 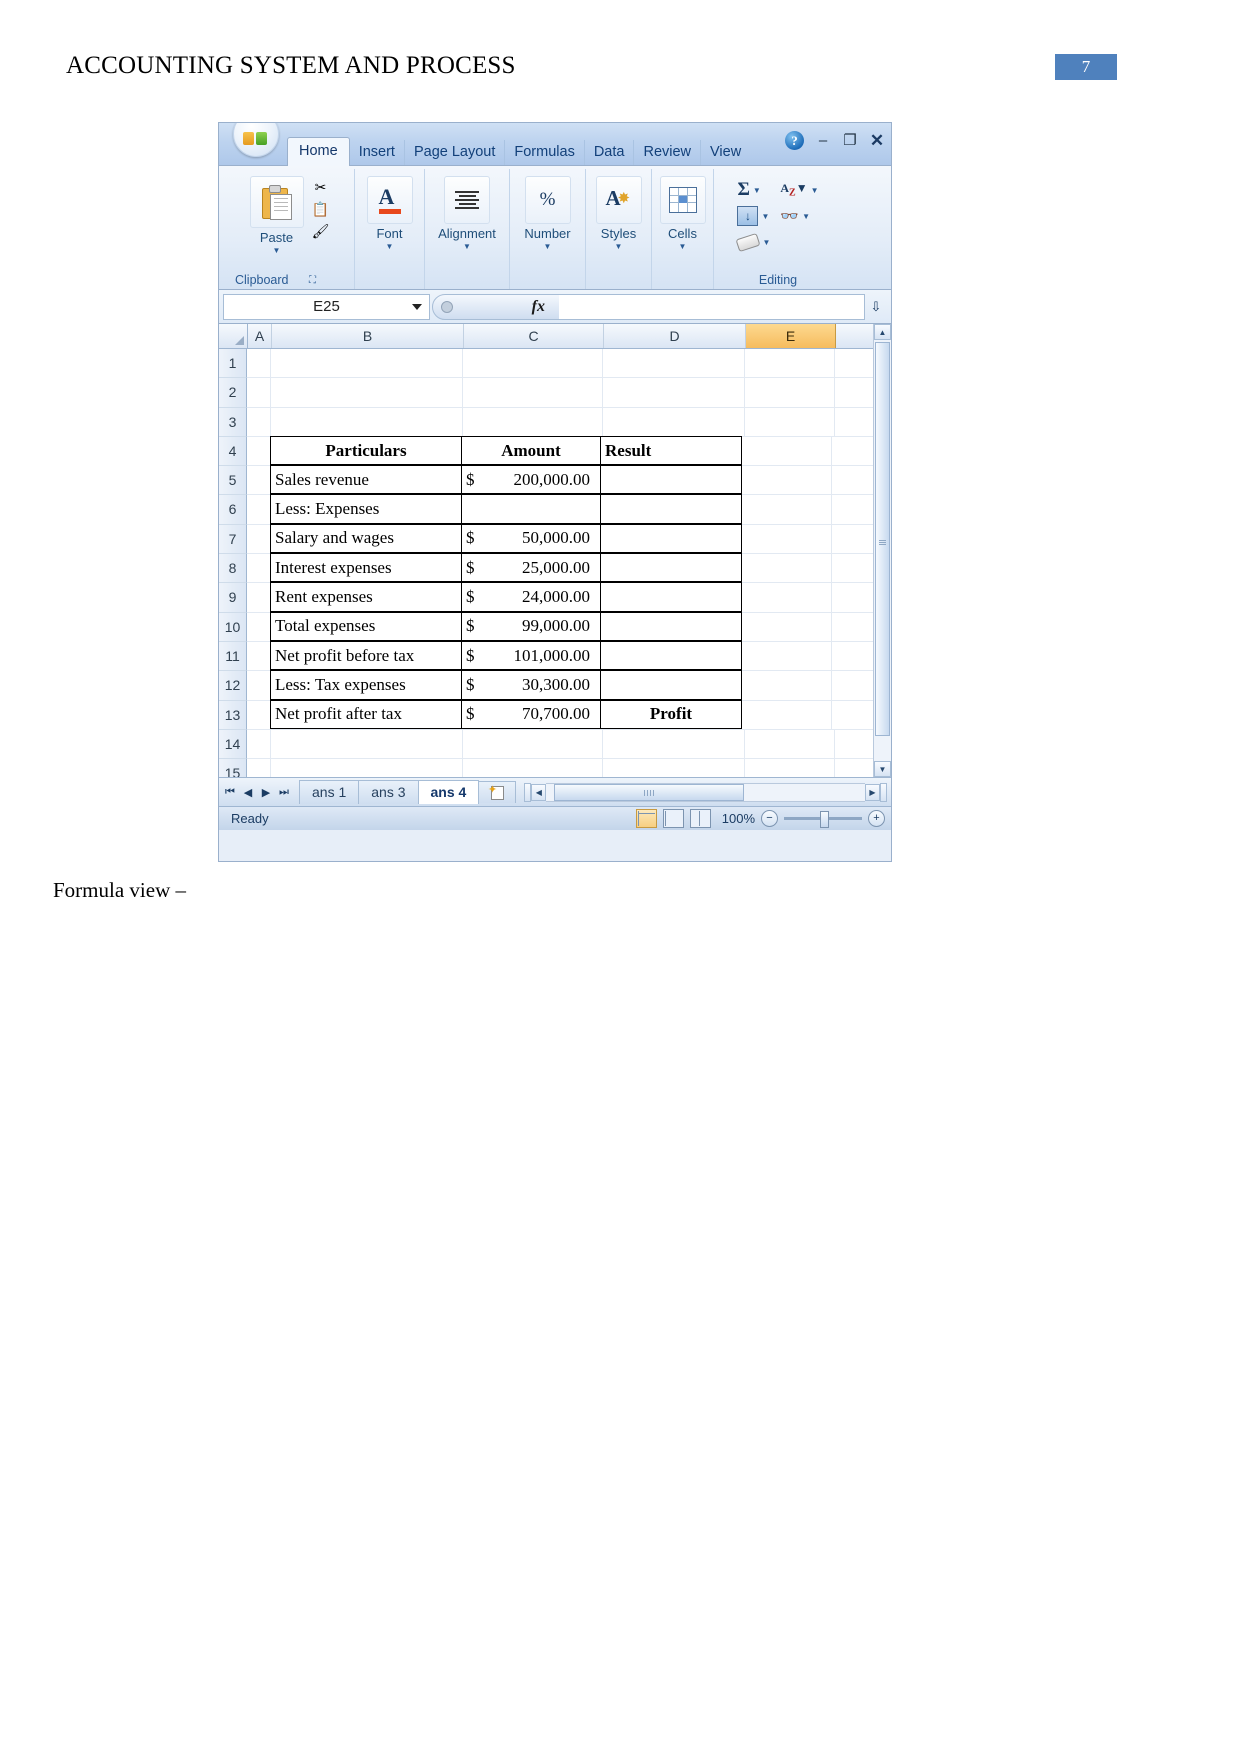 I want to click on vertical-scroll-thumb, so click(x=882, y=539).